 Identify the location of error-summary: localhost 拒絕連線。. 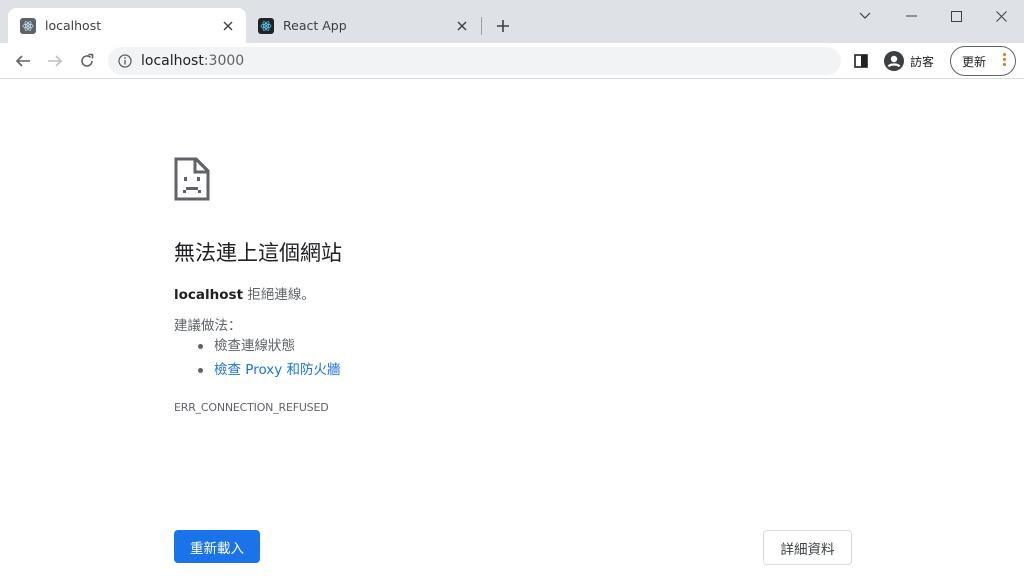
(244, 293).